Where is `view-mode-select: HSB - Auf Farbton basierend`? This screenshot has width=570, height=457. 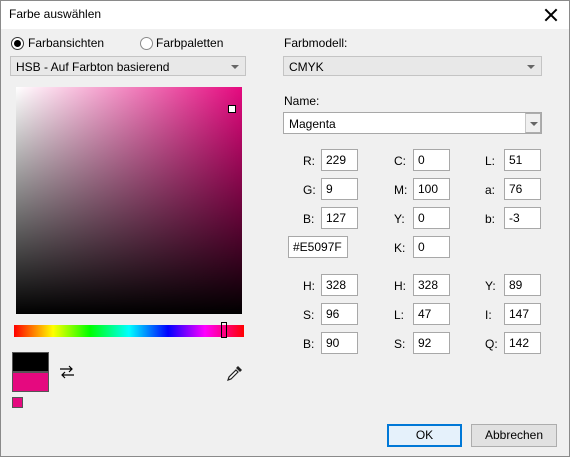 view-mode-select: HSB - Auf Farbton basierend is located at coordinates (128, 66).